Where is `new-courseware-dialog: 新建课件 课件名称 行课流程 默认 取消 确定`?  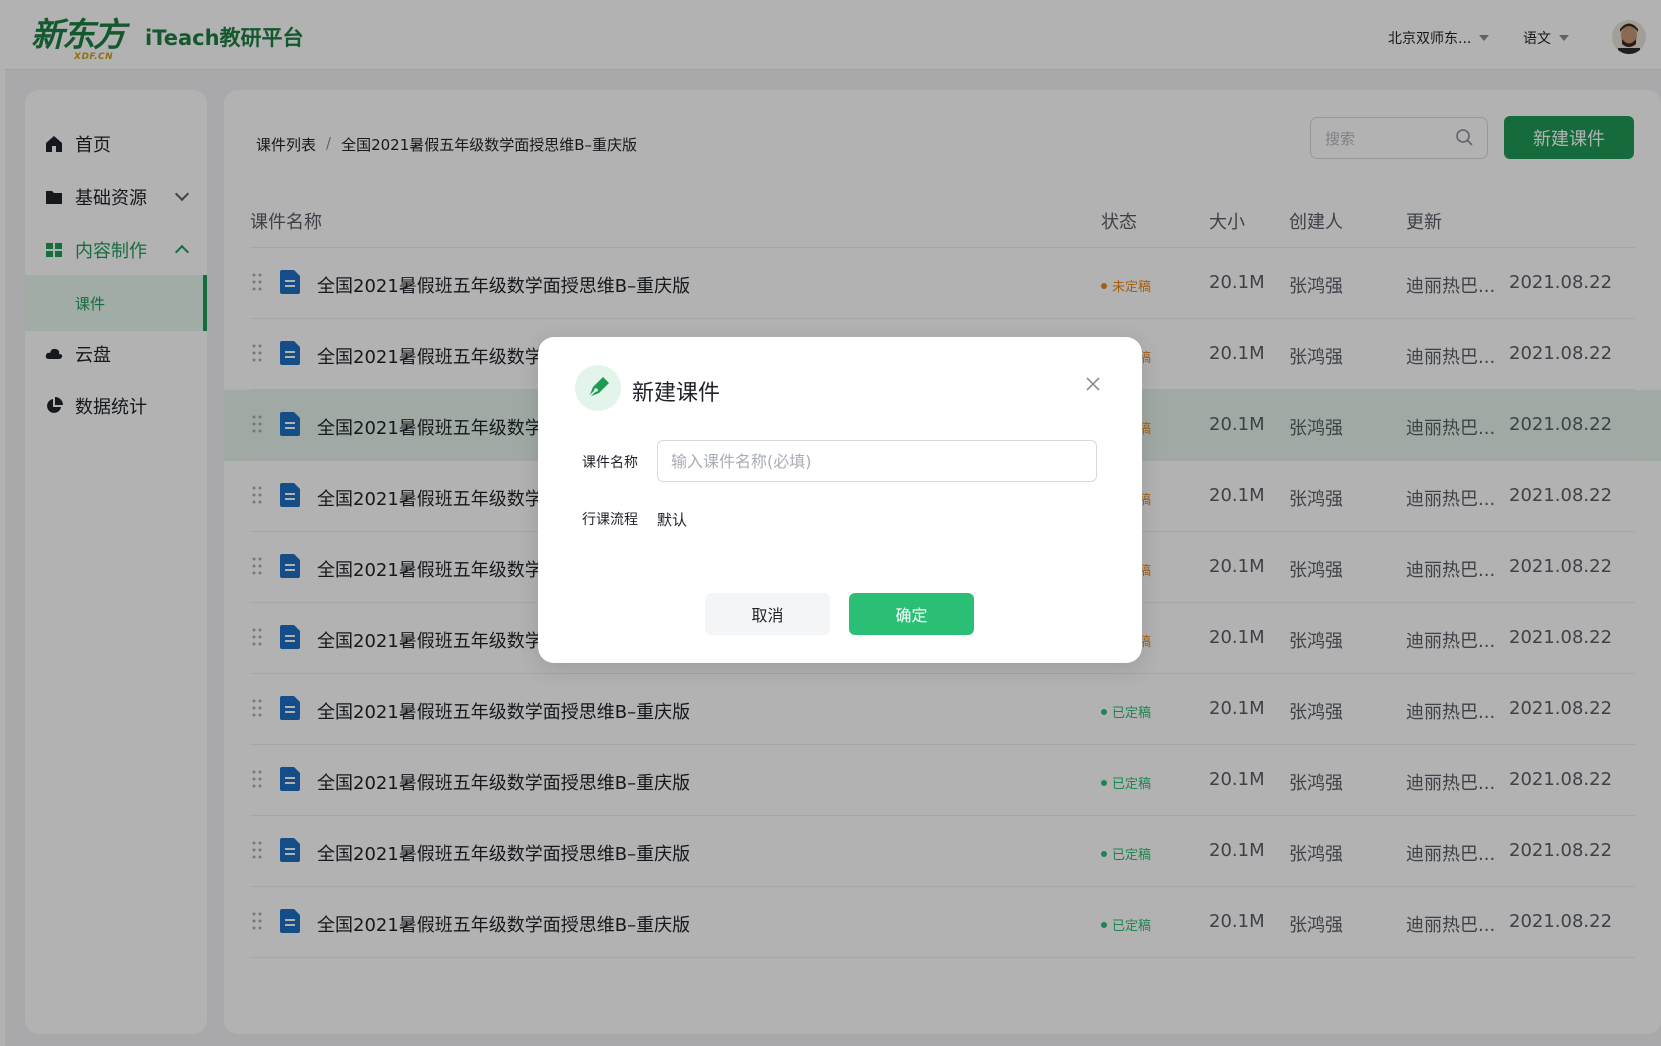
new-courseware-dialog: 新建课件 课件名称 行课流程 默认 取消 确定 is located at coordinates (840, 500).